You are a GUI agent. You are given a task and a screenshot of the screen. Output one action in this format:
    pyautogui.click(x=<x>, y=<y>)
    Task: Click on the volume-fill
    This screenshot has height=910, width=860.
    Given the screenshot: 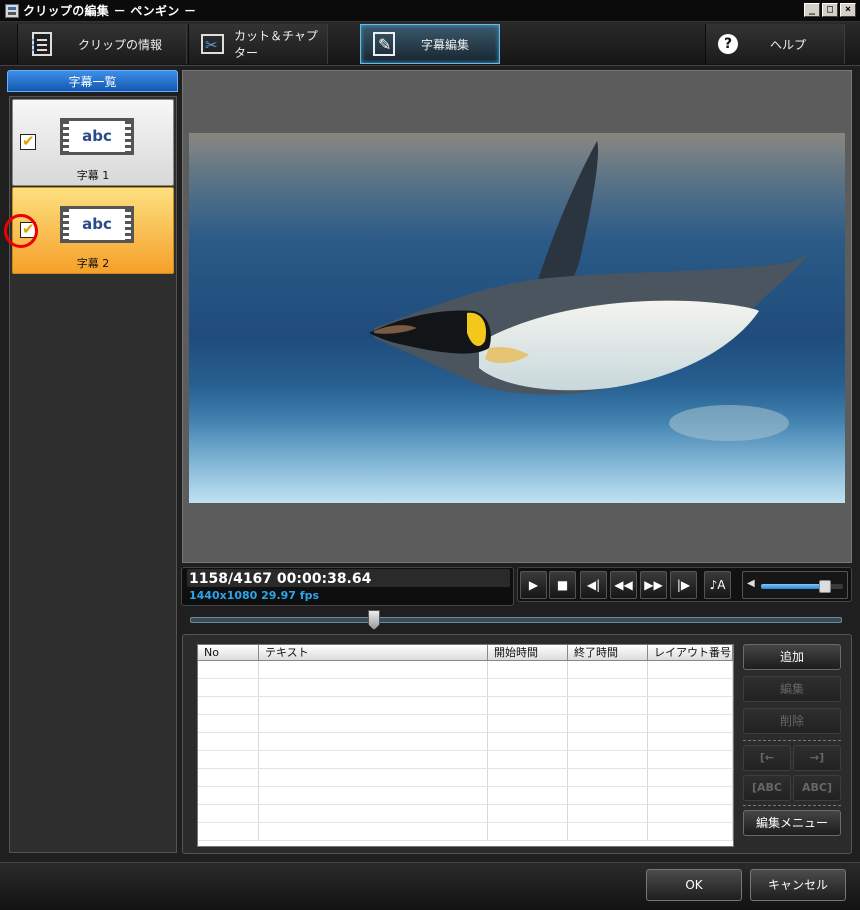 What is the action you would take?
    pyautogui.click(x=793, y=586)
    